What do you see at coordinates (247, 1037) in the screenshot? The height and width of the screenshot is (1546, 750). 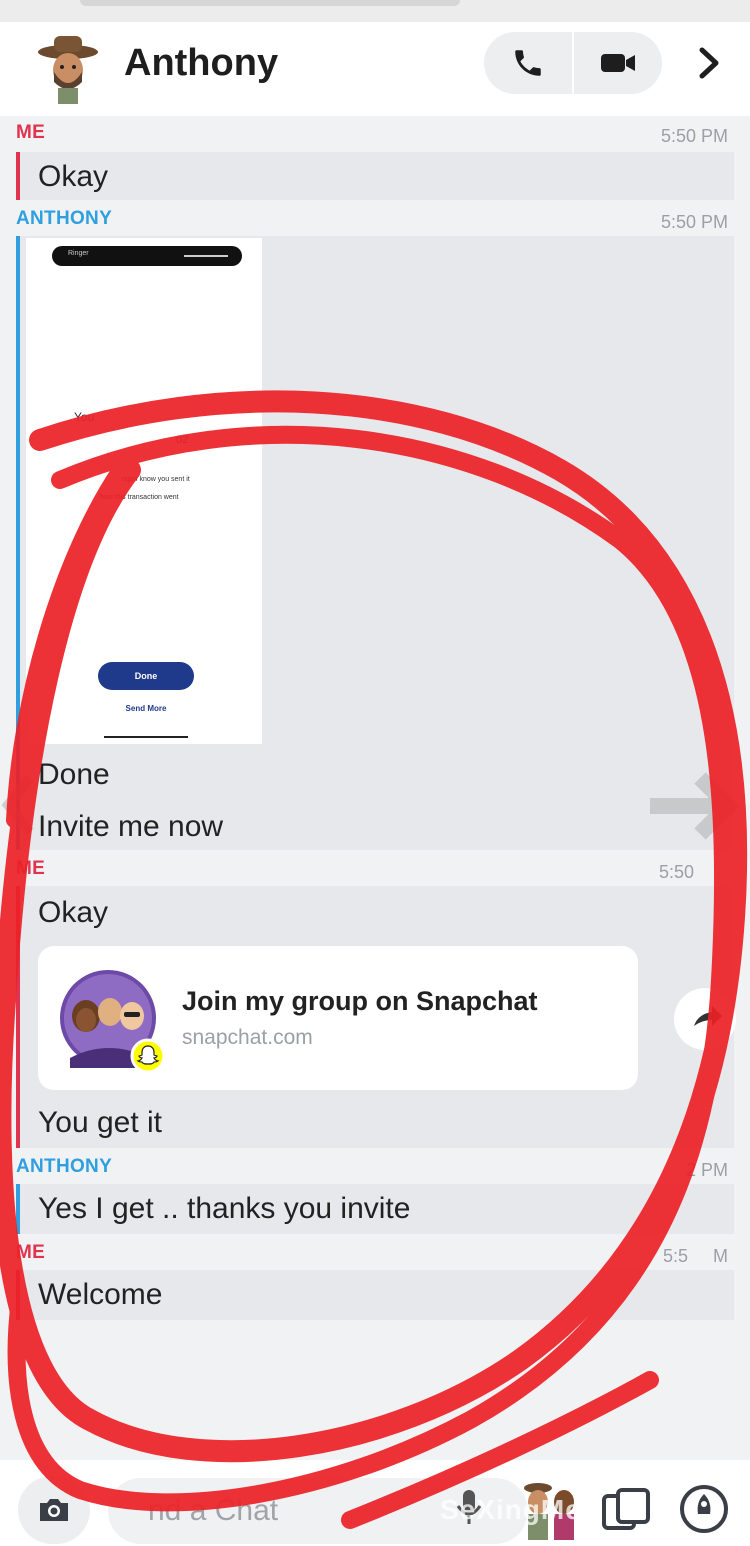 I see `invite-domain: snapchat.com` at bounding box center [247, 1037].